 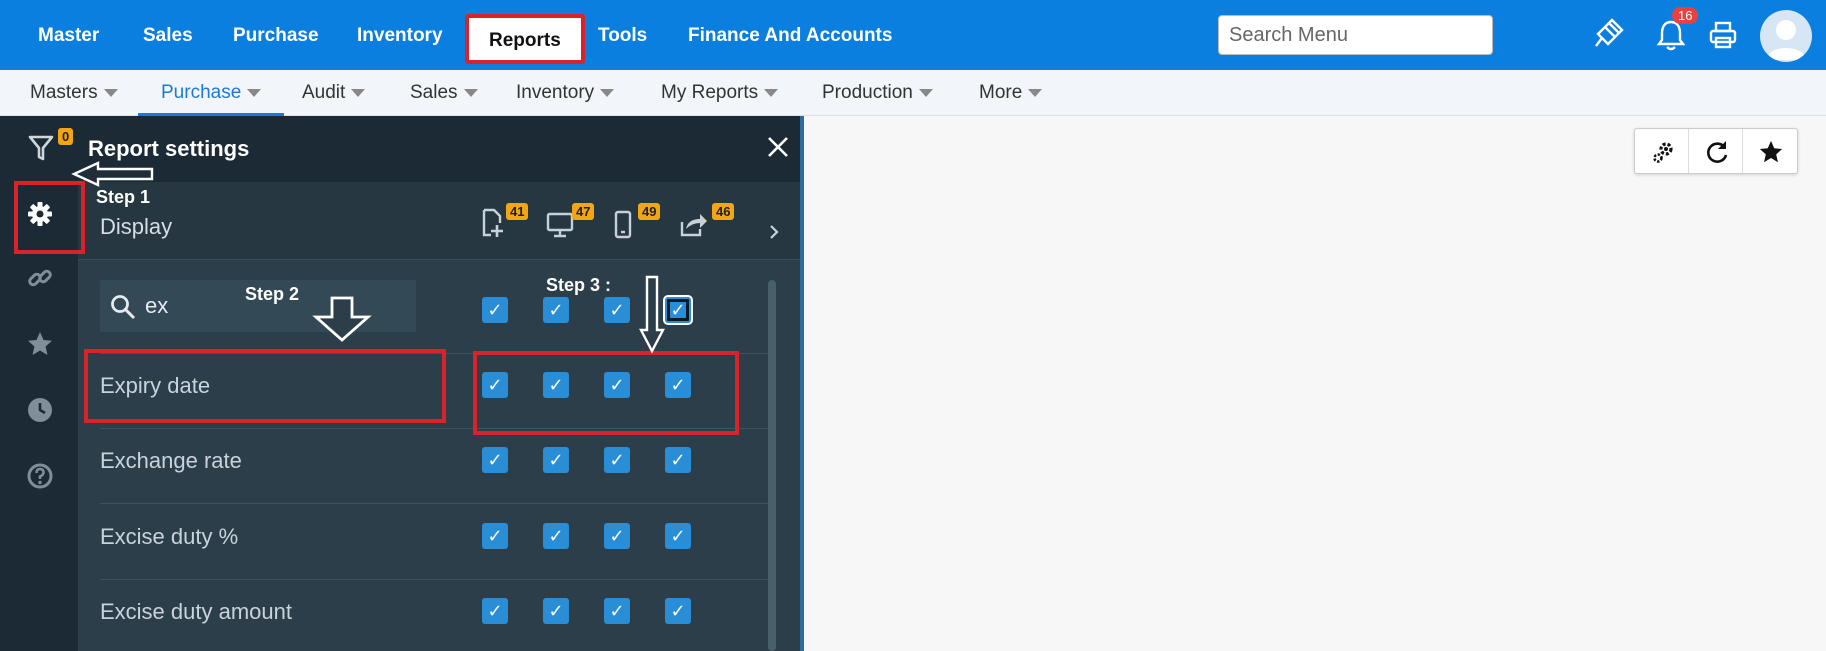 What do you see at coordinates (723, 211) in the screenshot?
I see `share-count-badge: 46` at bounding box center [723, 211].